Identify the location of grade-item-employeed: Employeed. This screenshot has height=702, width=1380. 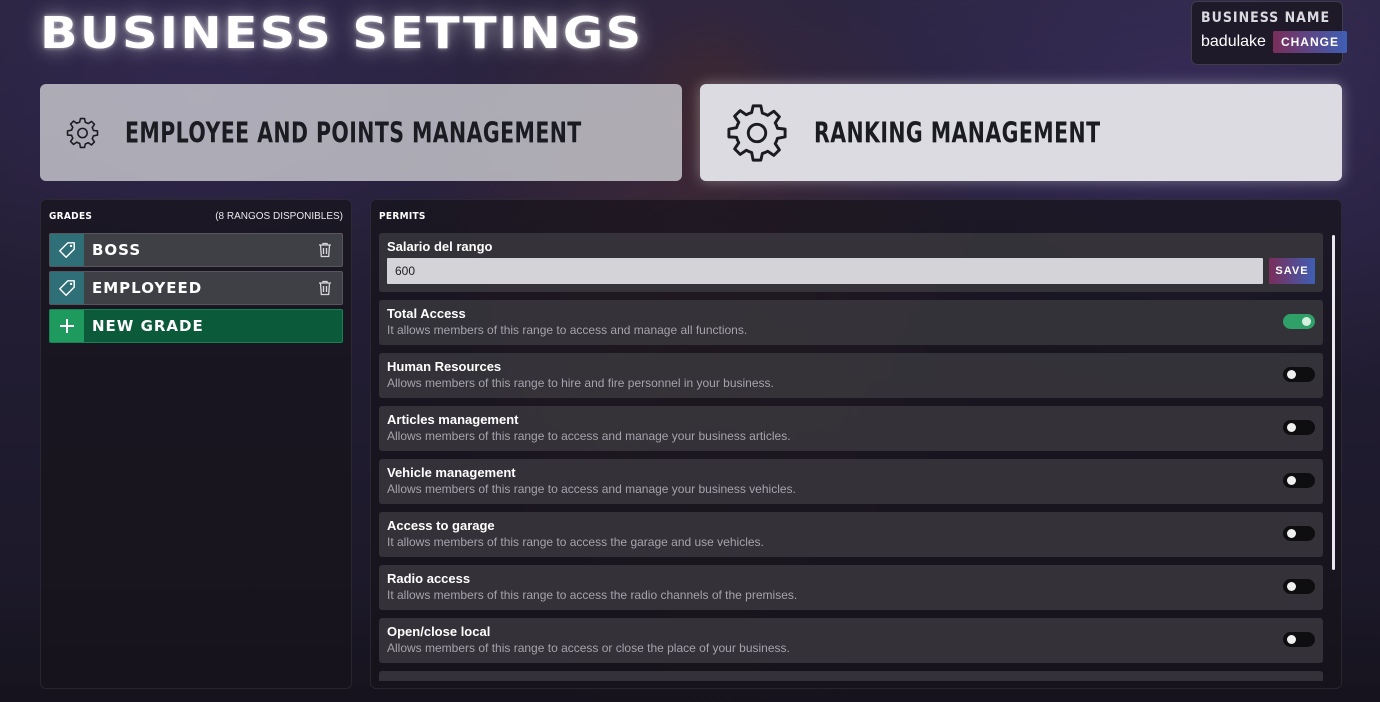
(196, 288).